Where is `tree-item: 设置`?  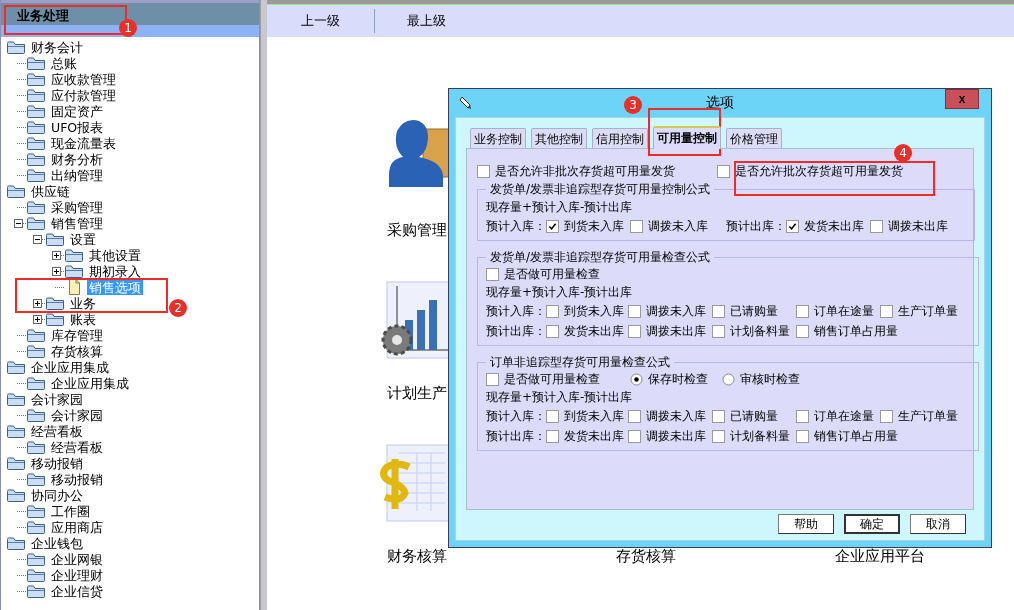 tree-item: 设置 is located at coordinates (83, 239).